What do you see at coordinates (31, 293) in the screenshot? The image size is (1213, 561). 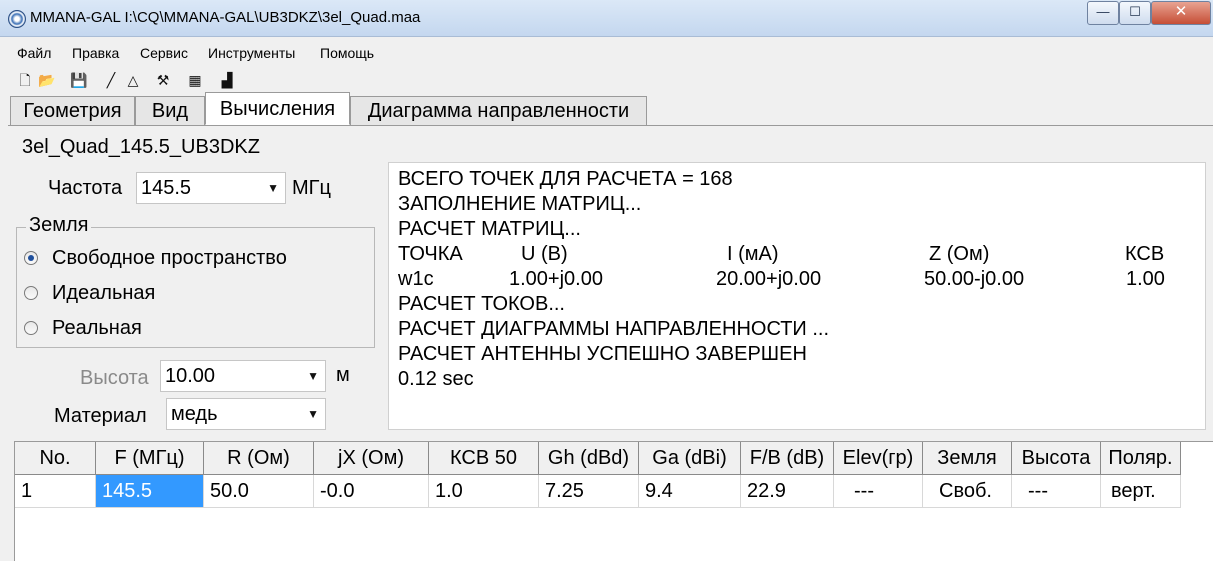 I see `radio-ideal` at bounding box center [31, 293].